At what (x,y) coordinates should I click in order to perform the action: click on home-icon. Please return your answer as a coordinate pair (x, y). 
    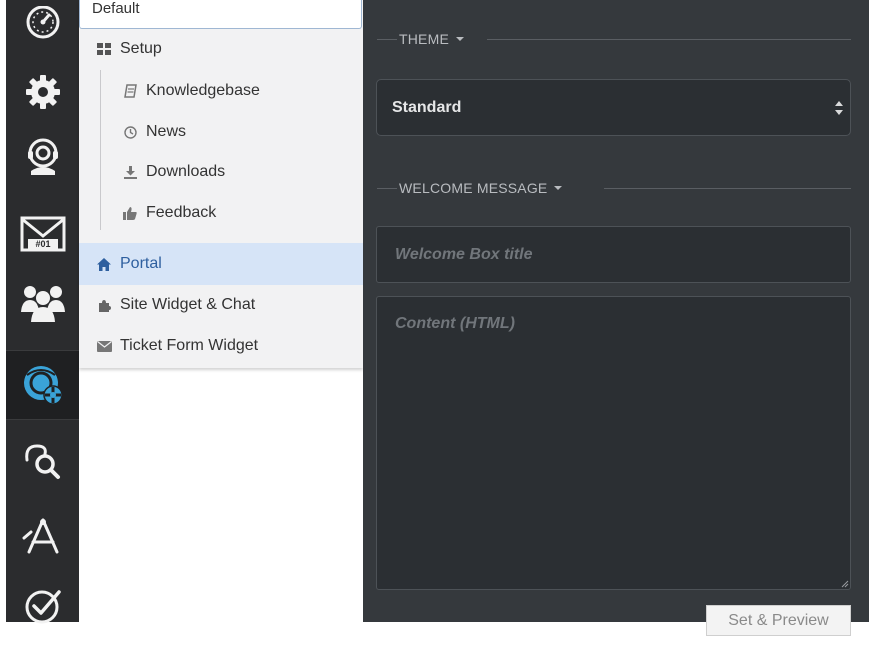
    Looking at the image, I should click on (104, 264).